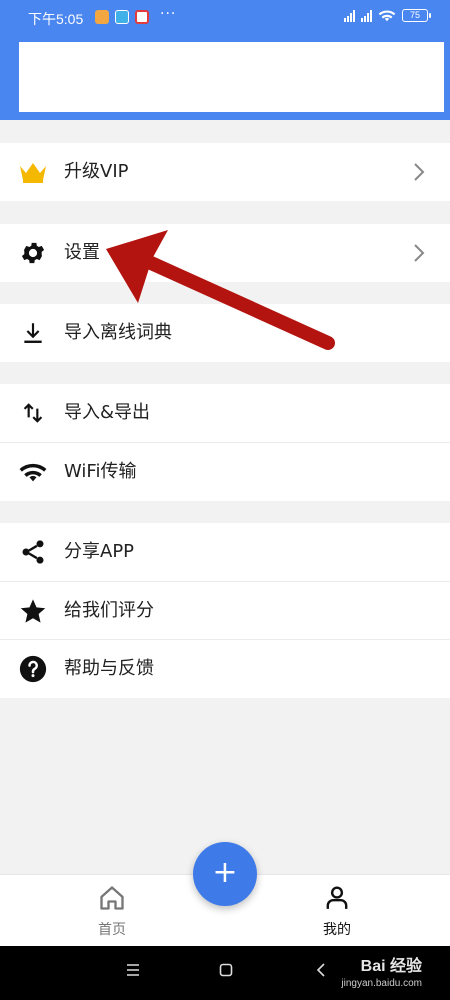 The width and height of the screenshot is (450, 1000). What do you see at coordinates (321, 970) in the screenshot?
I see `back-icon` at bounding box center [321, 970].